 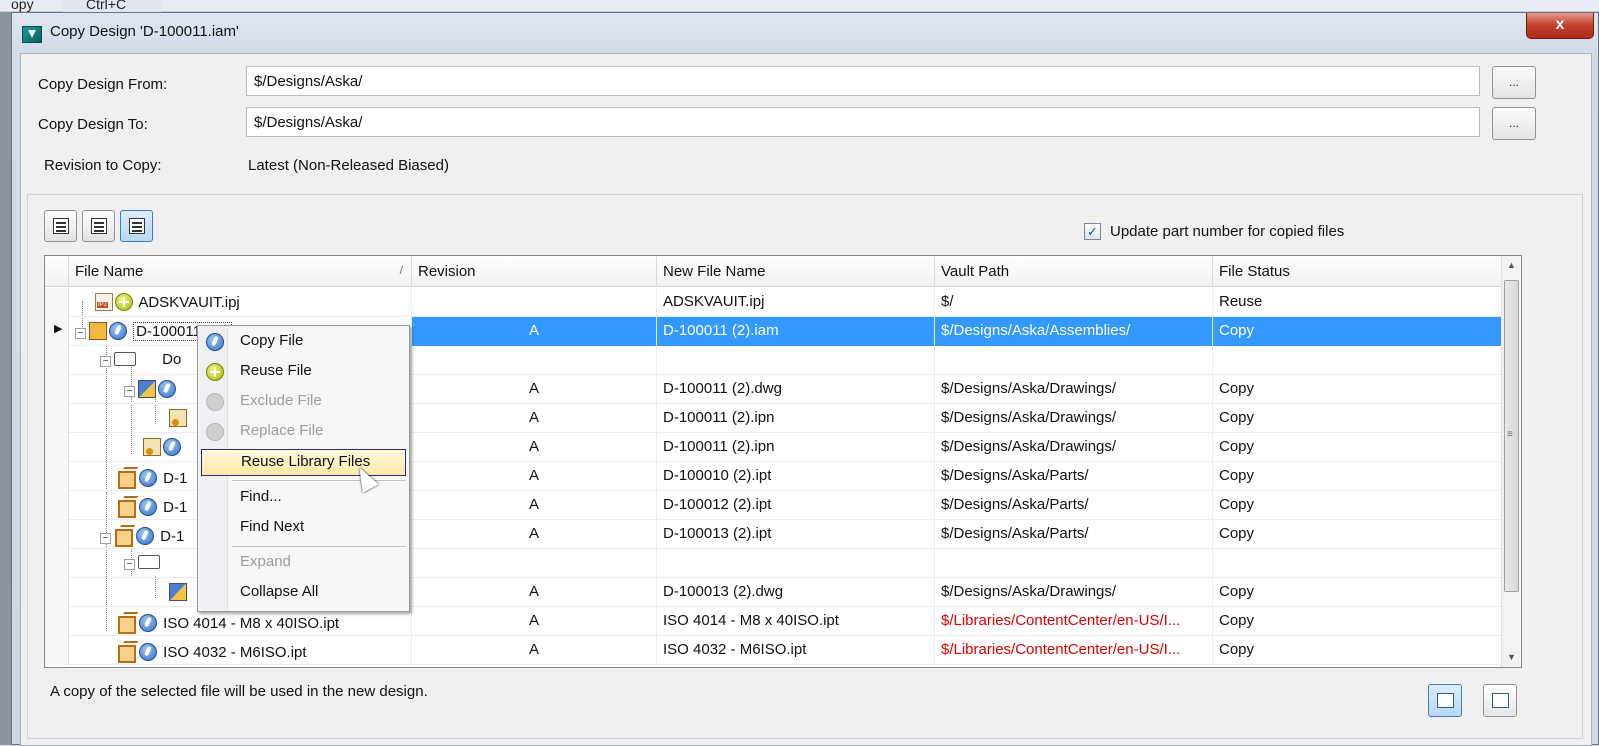 What do you see at coordinates (796, 592) in the screenshot?
I see `new-file-name-cell: D-100013 (2).dwg` at bounding box center [796, 592].